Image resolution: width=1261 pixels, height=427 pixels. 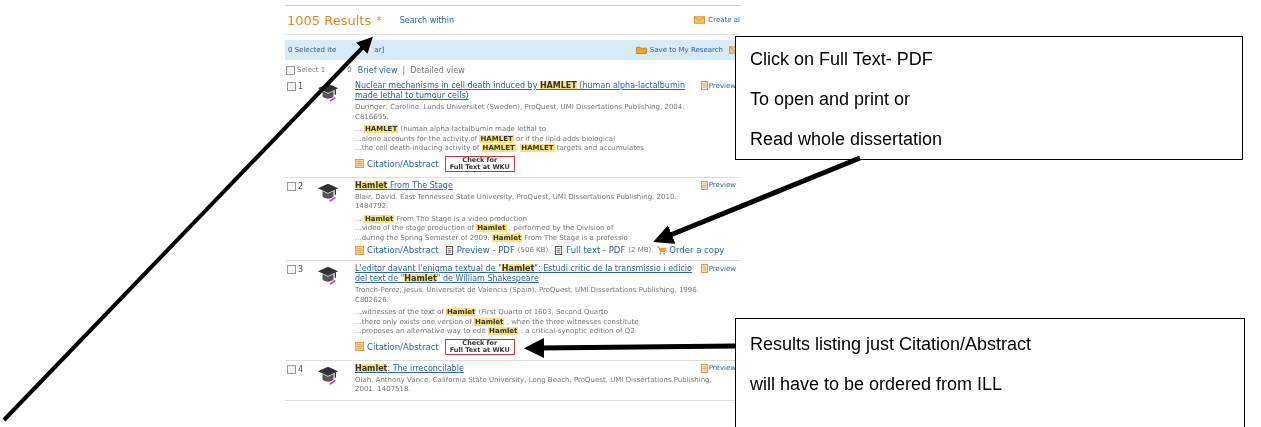 What do you see at coordinates (301, 369) in the screenshot?
I see `result-number: 4` at bounding box center [301, 369].